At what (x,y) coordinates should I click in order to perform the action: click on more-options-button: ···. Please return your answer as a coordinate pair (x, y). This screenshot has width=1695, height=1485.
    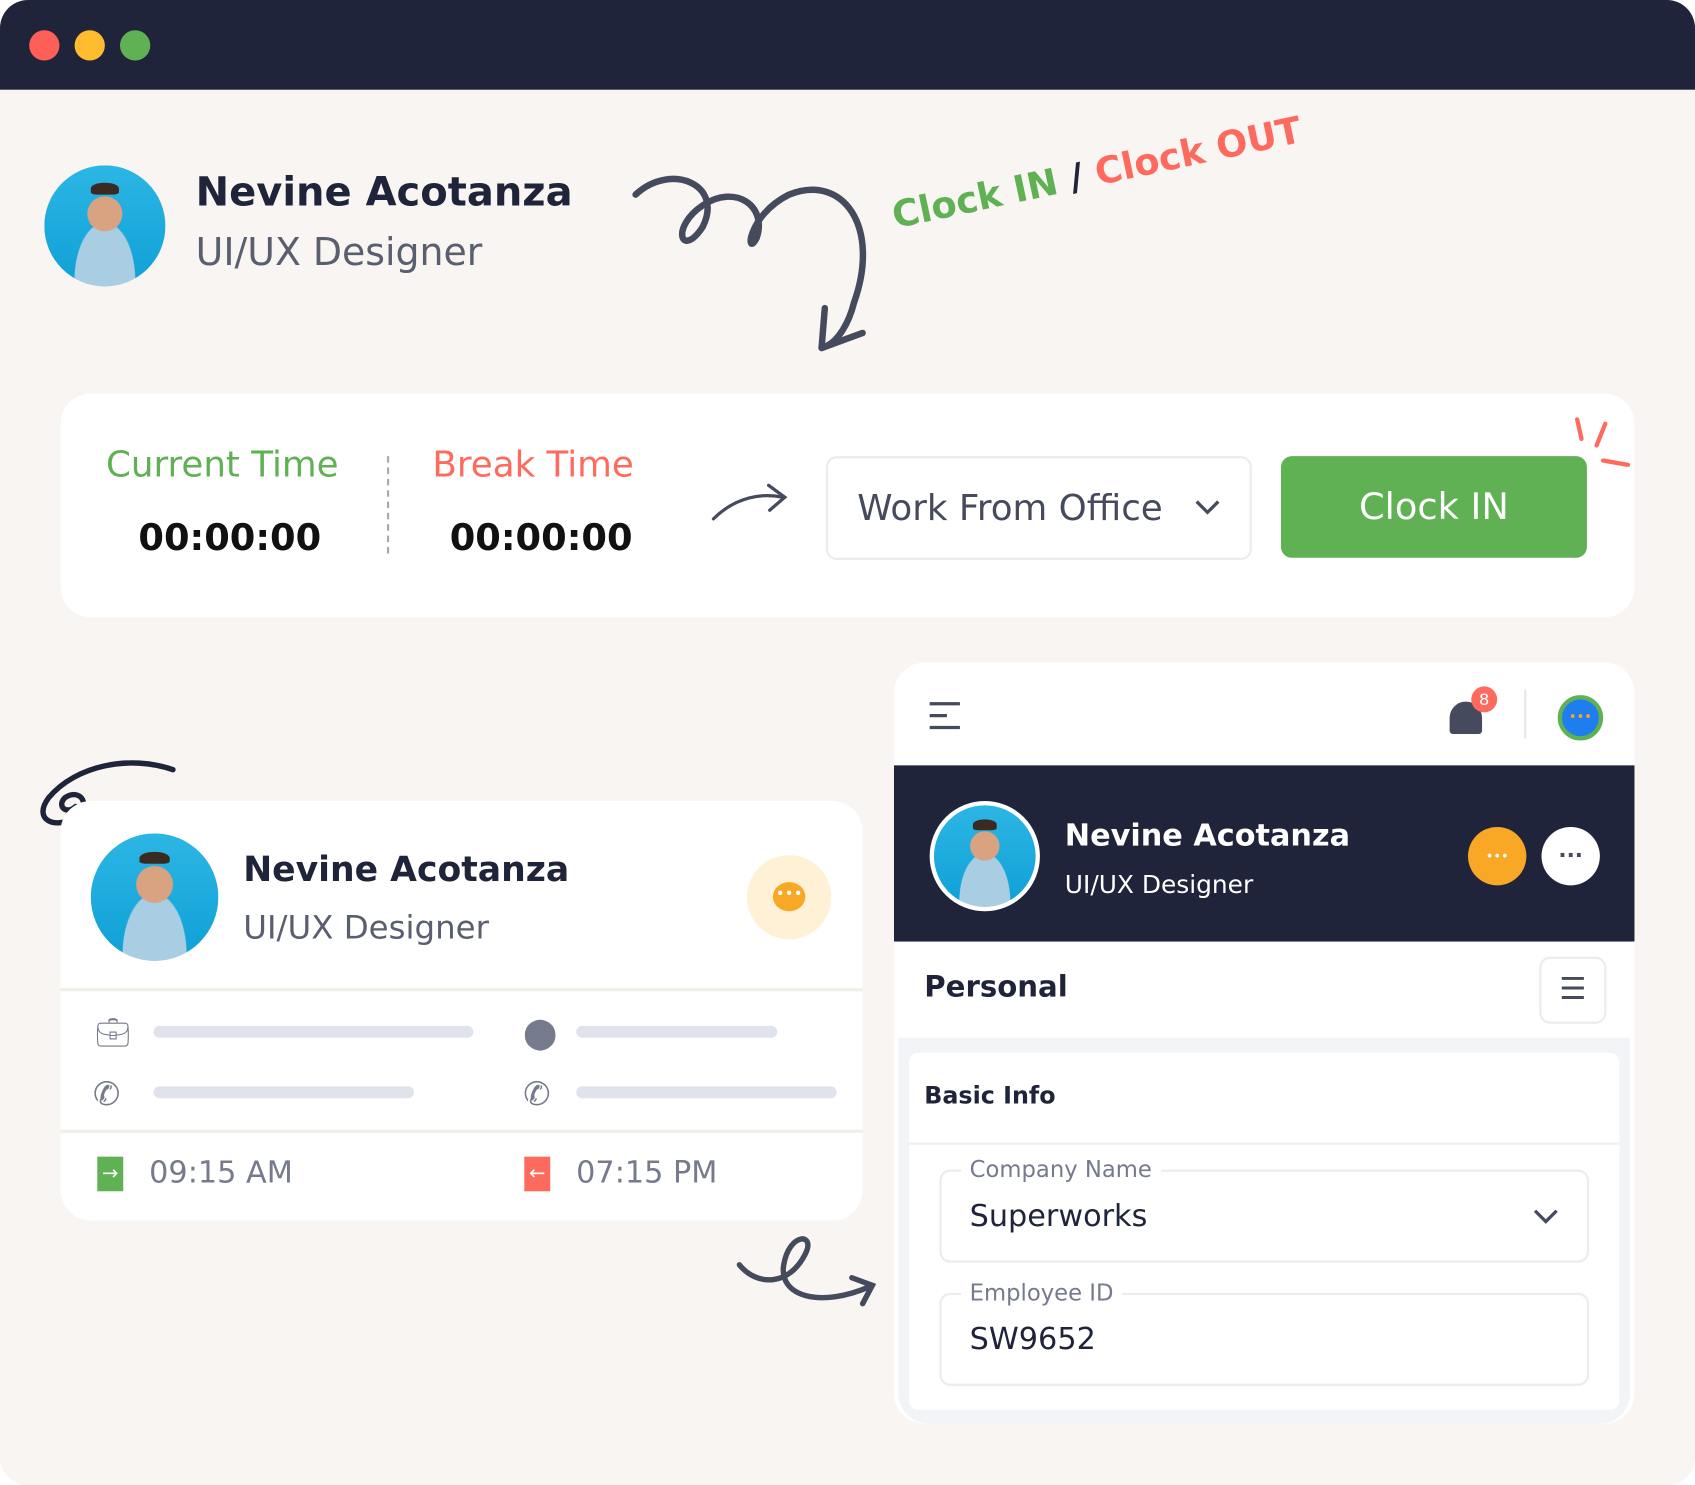
    Looking at the image, I should click on (1570, 856).